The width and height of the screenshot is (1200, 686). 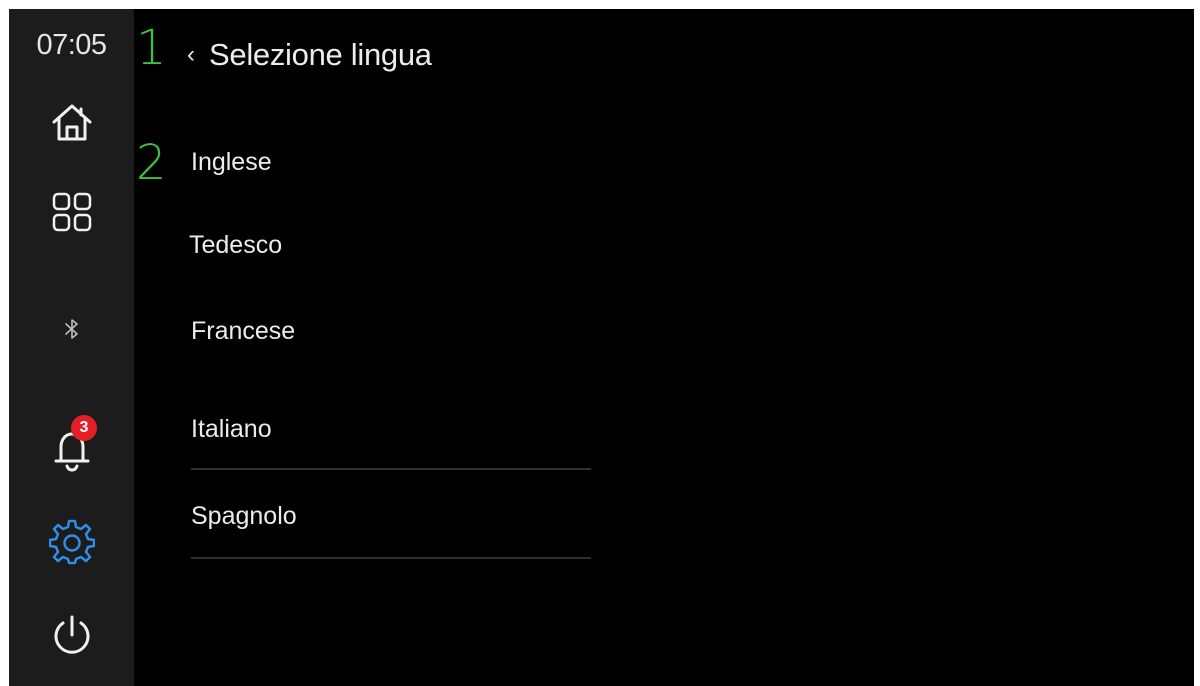 I want to click on power-button, so click(x=71, y=635).